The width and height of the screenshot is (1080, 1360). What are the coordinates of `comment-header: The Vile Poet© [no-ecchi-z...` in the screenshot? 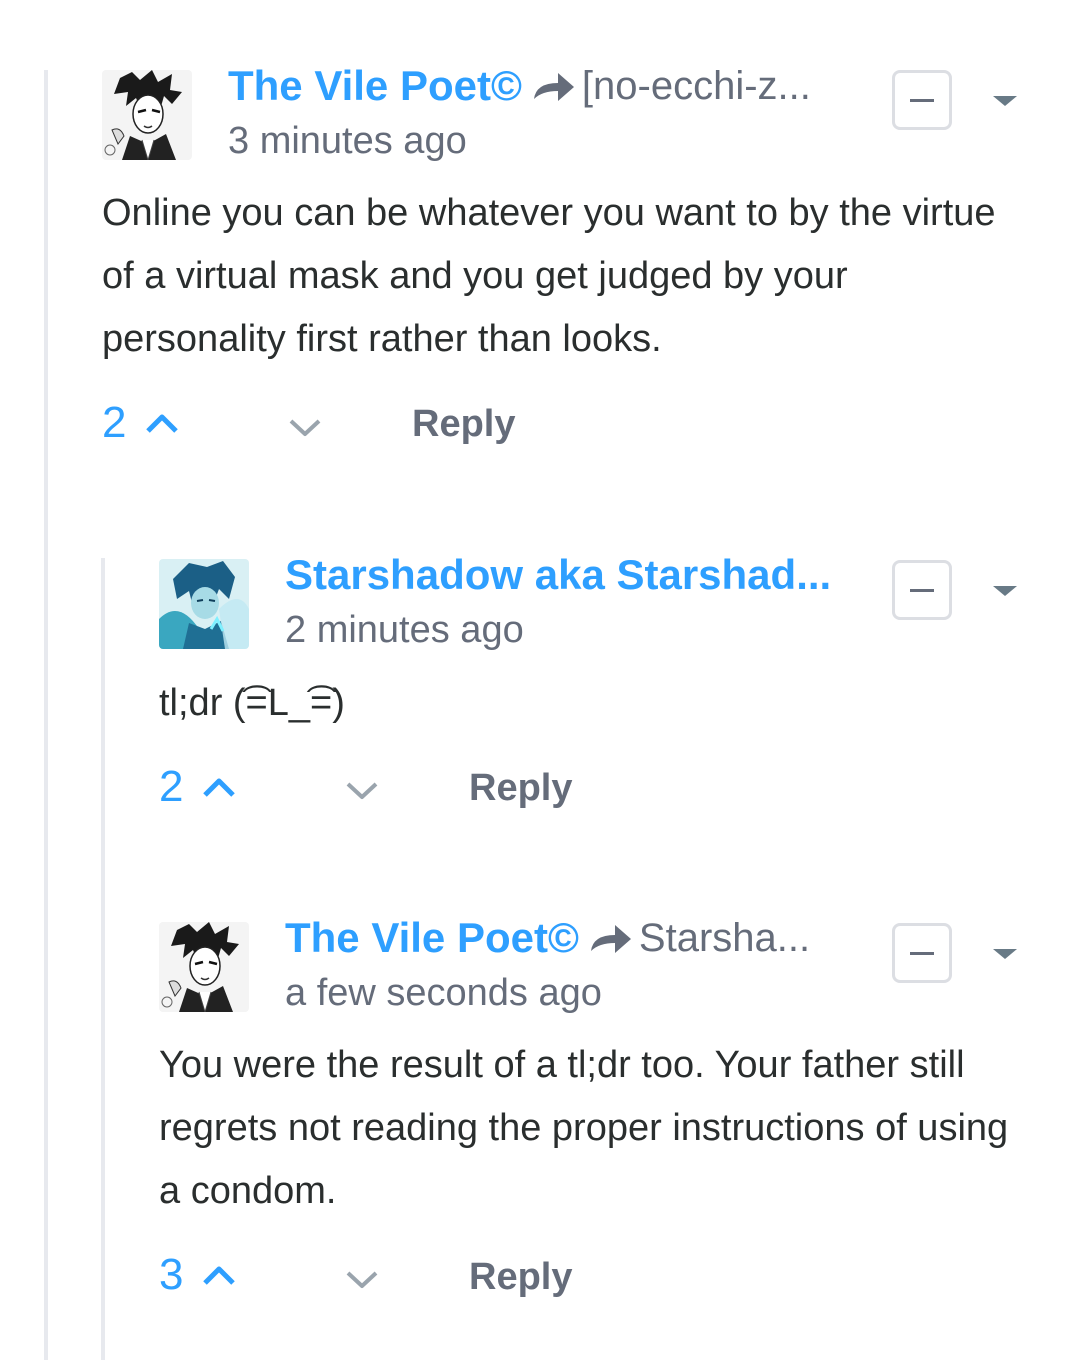 It's located at (519, 86).